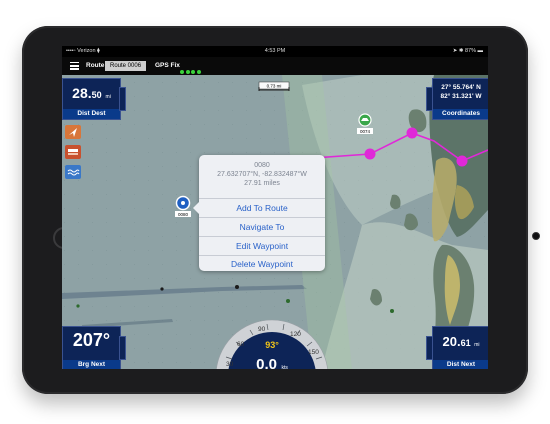 This screenshot has height=424, width=550. Describe the element at coordinates (465, 343) in the screenshot. I see `dist-next-decimal: 61` at that location.